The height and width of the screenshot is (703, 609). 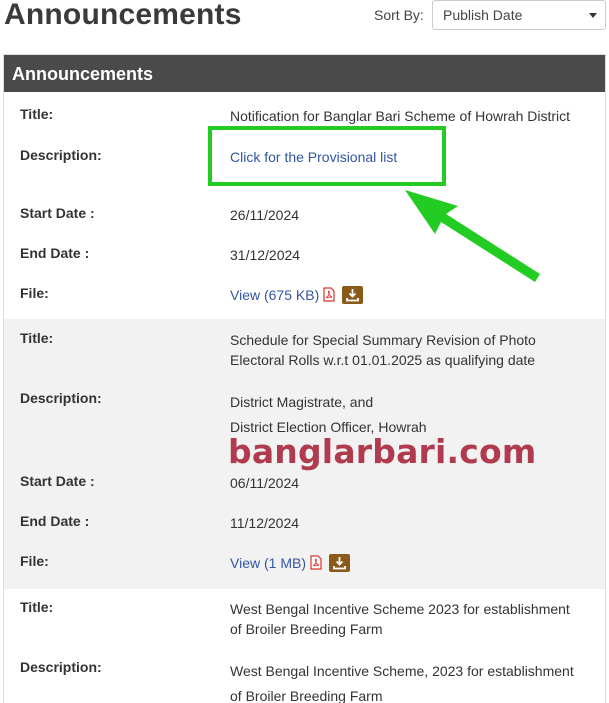 I want to click on provisional-list-link: Click for the Provisional list, so click(x=313, y=157).